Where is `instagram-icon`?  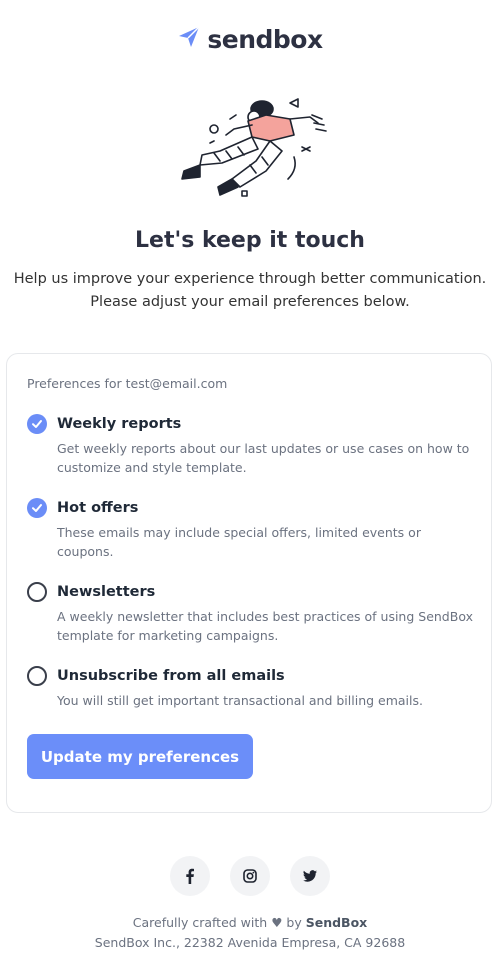
instagram-icon is located at coordinates (250, 876).